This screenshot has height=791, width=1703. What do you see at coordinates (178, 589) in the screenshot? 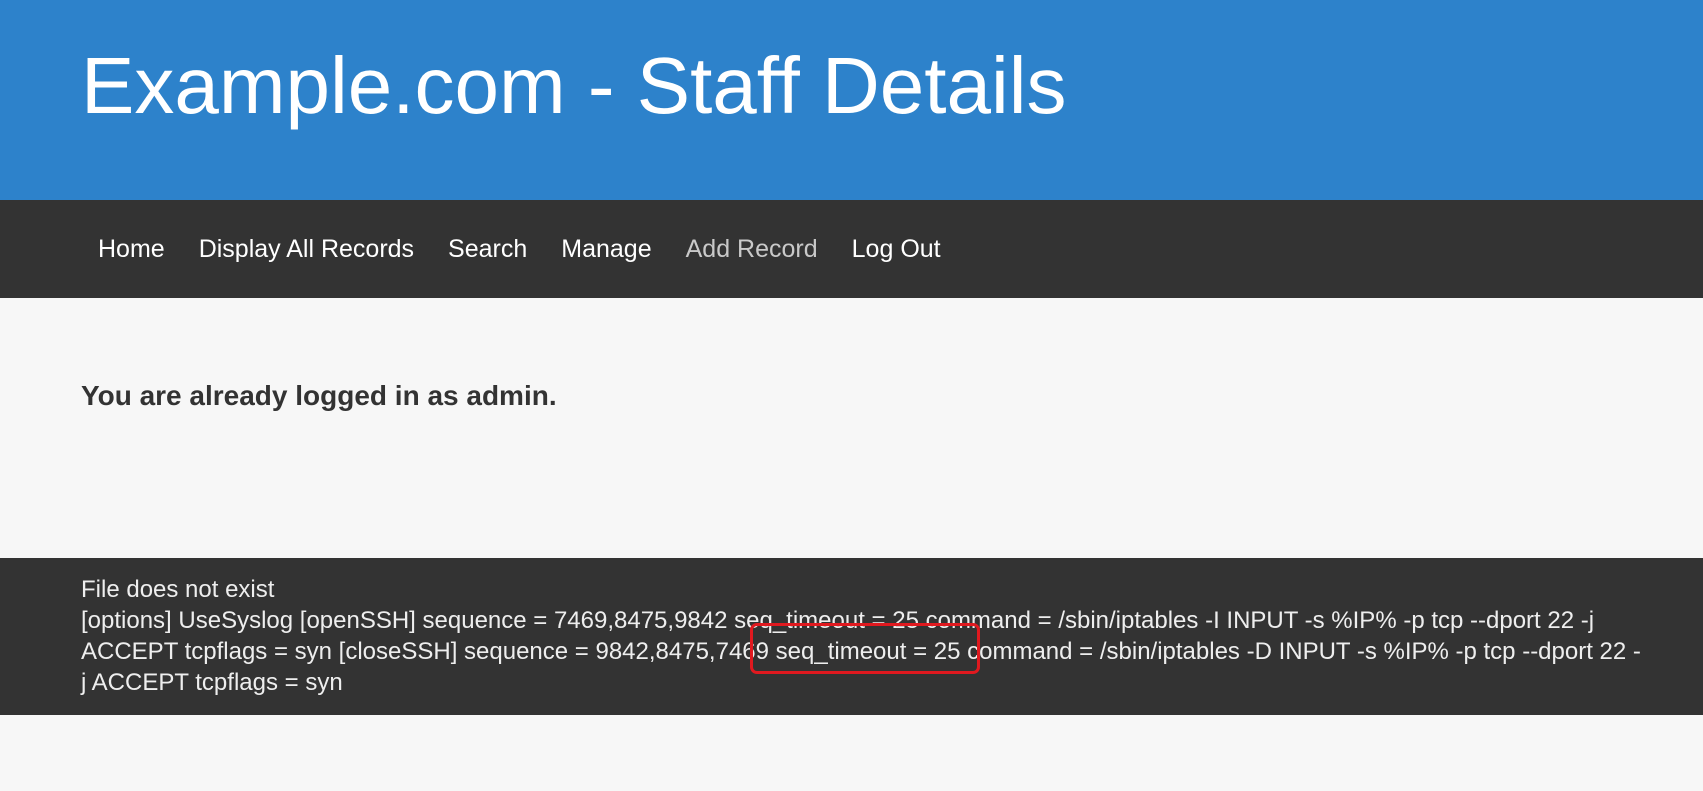
I see `file-error-message: File does not exist` at bounding box center [178, 589].